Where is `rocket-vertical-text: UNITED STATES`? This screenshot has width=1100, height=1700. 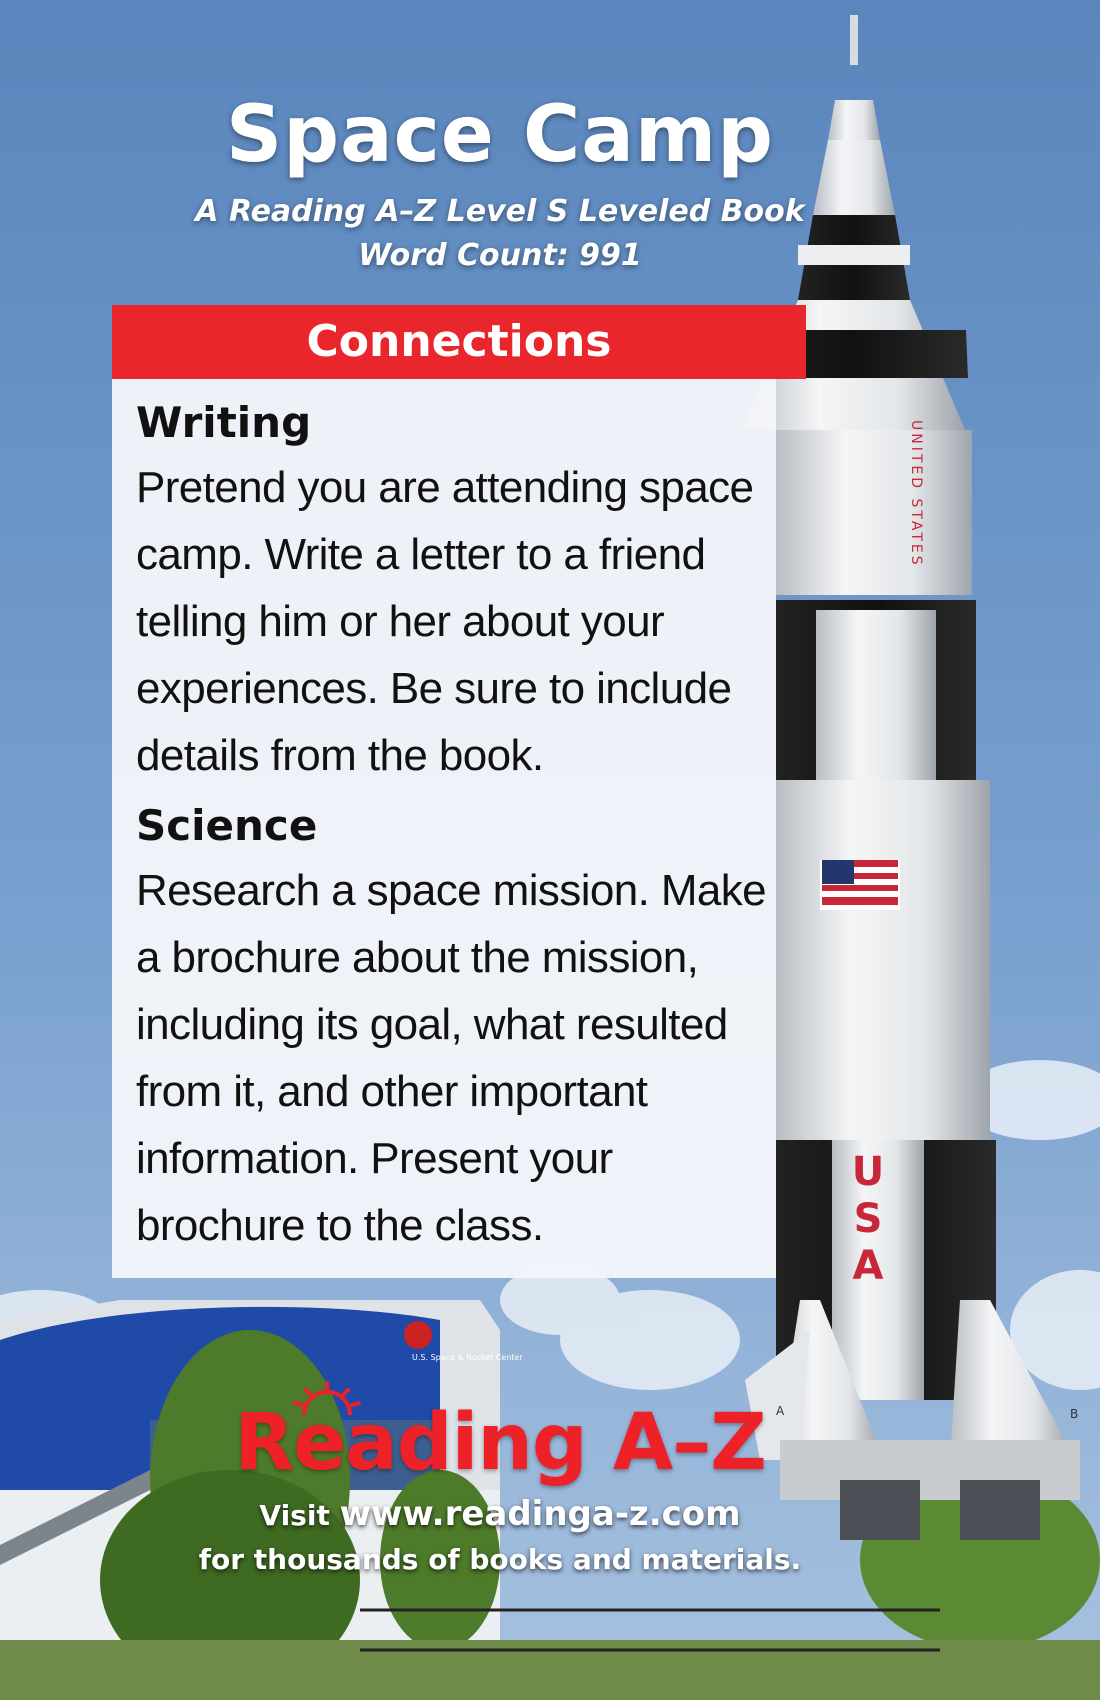 rocket-vertical-text: UNITED STATES is located at coordinates (916, 494).